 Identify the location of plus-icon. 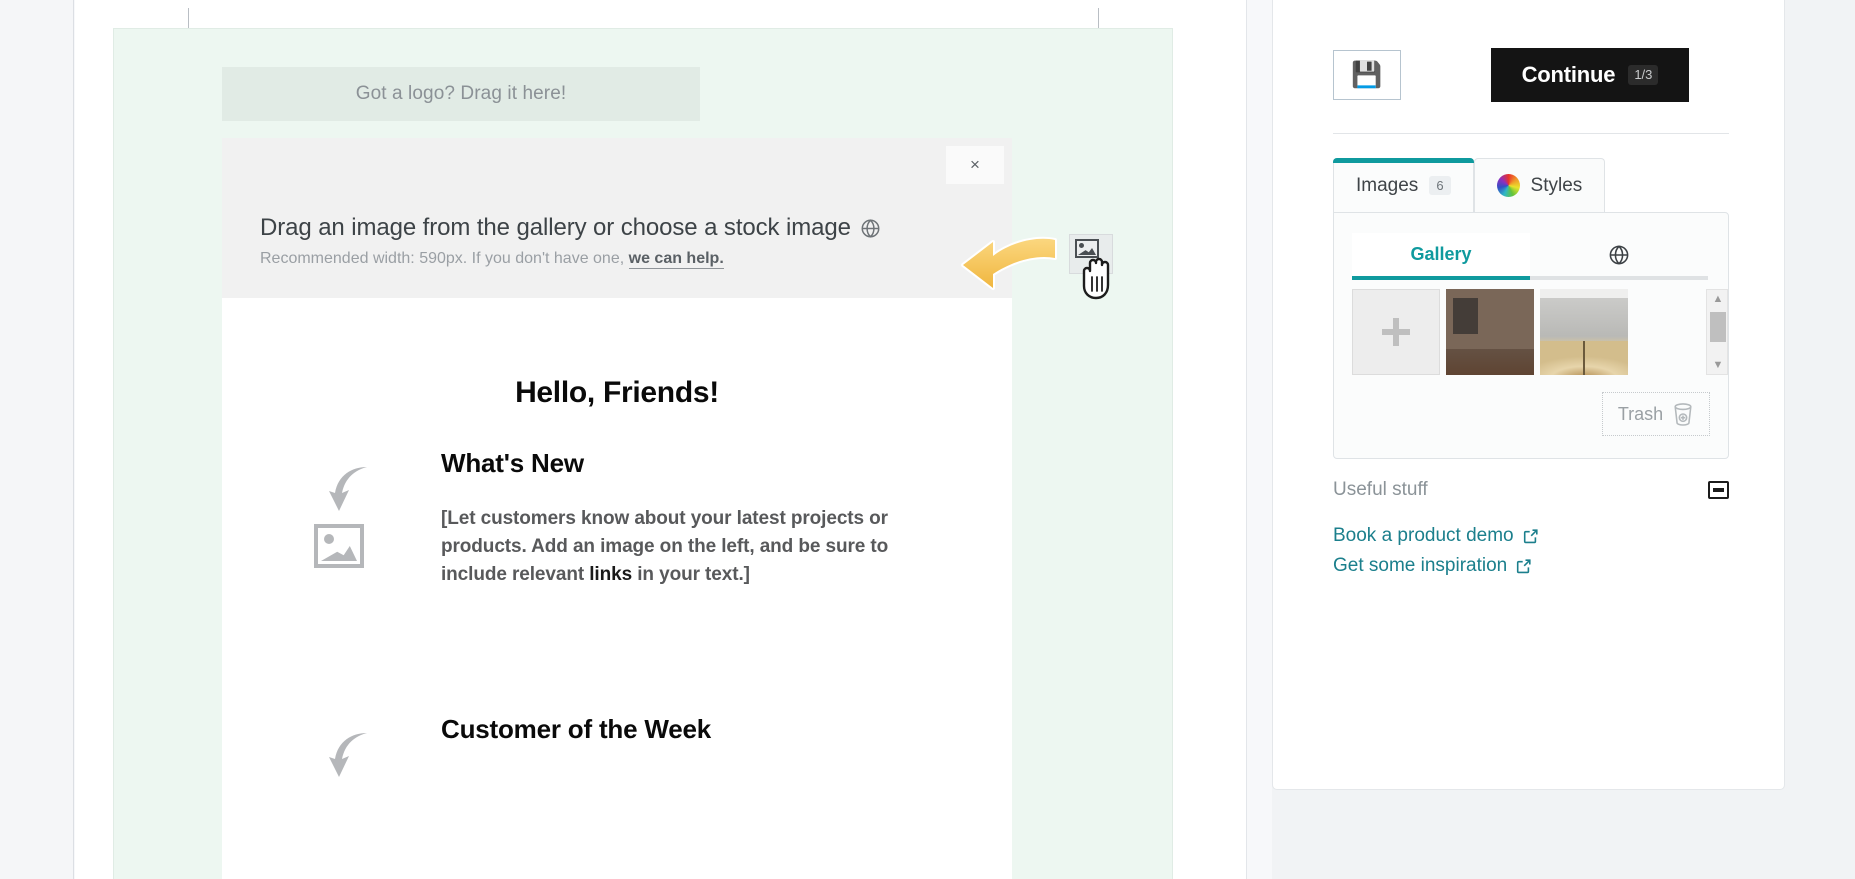
(1396, 332).